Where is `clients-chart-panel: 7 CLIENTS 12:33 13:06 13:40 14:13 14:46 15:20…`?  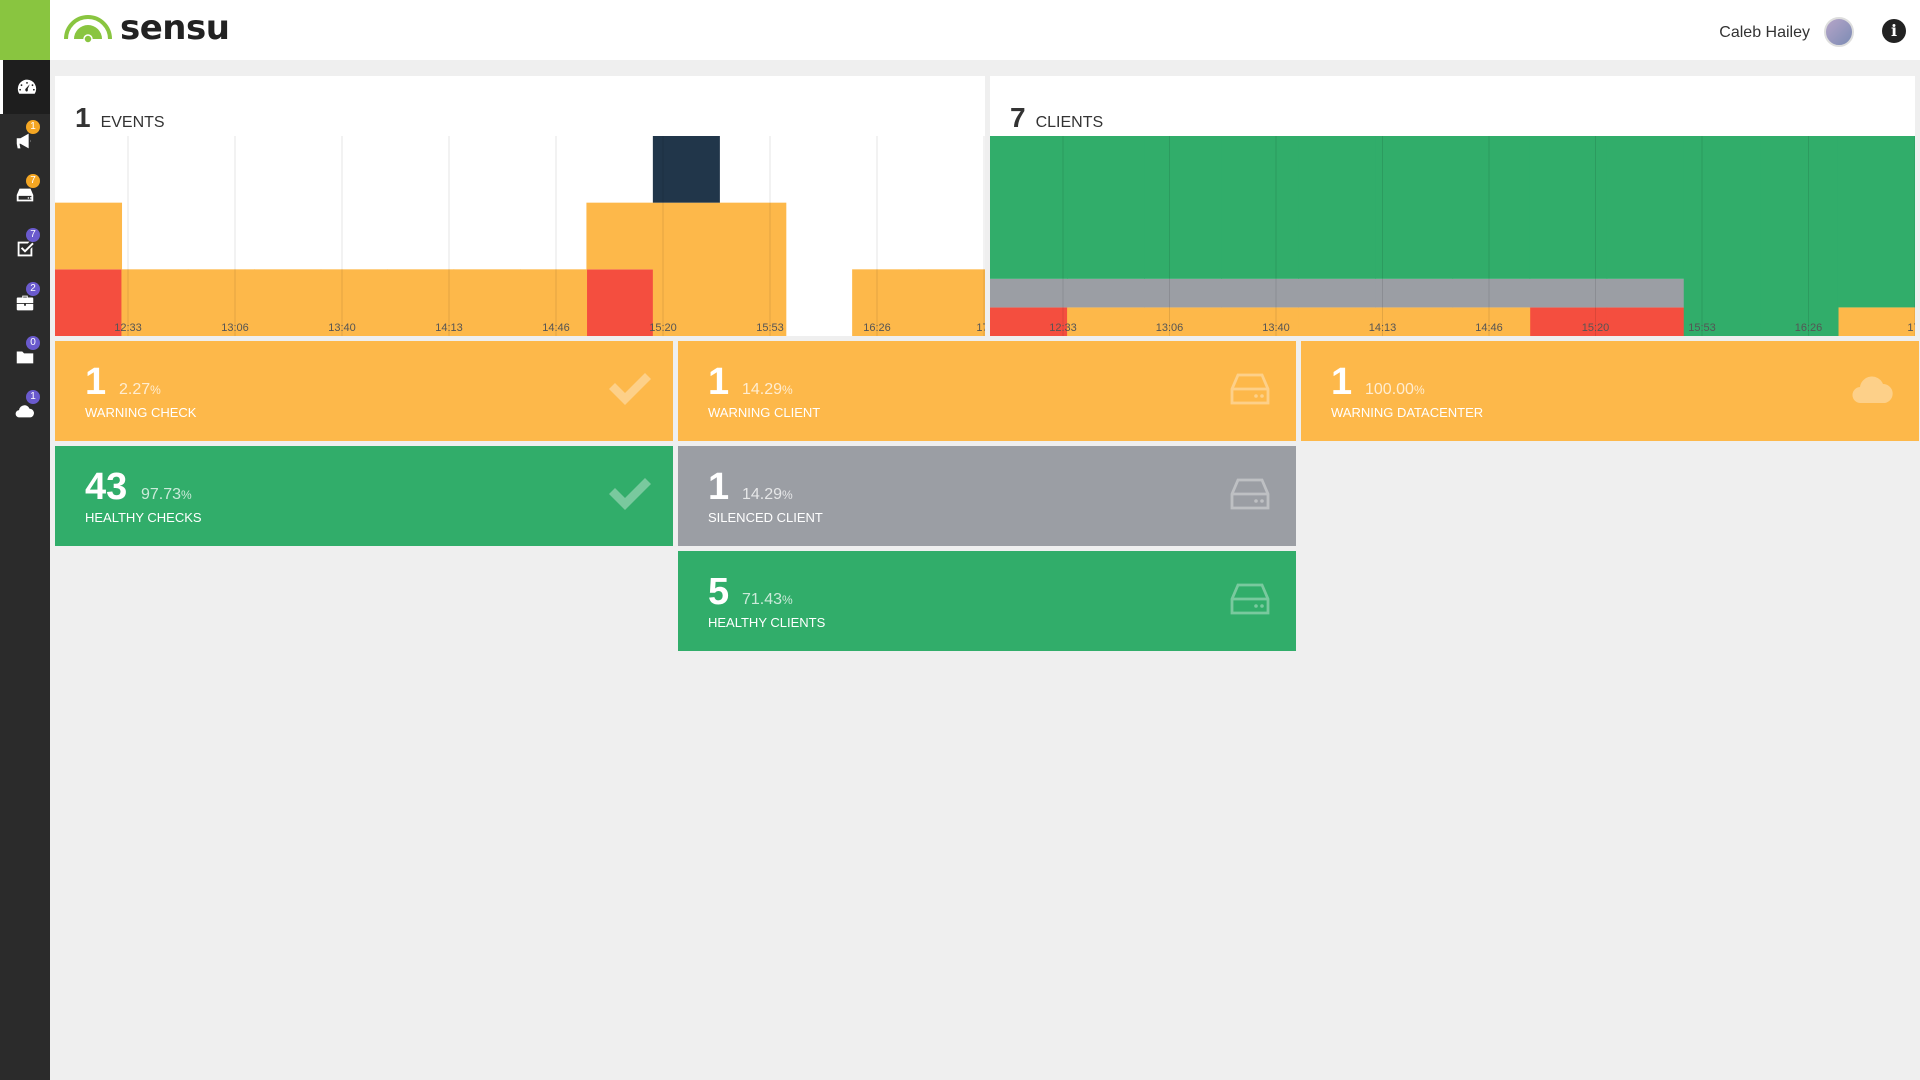
clients-chart-panel: 7 CLIENTS 12:33 13:06 13:40 14:13 14:46 15:20… is located at coordinates (1452, 206).